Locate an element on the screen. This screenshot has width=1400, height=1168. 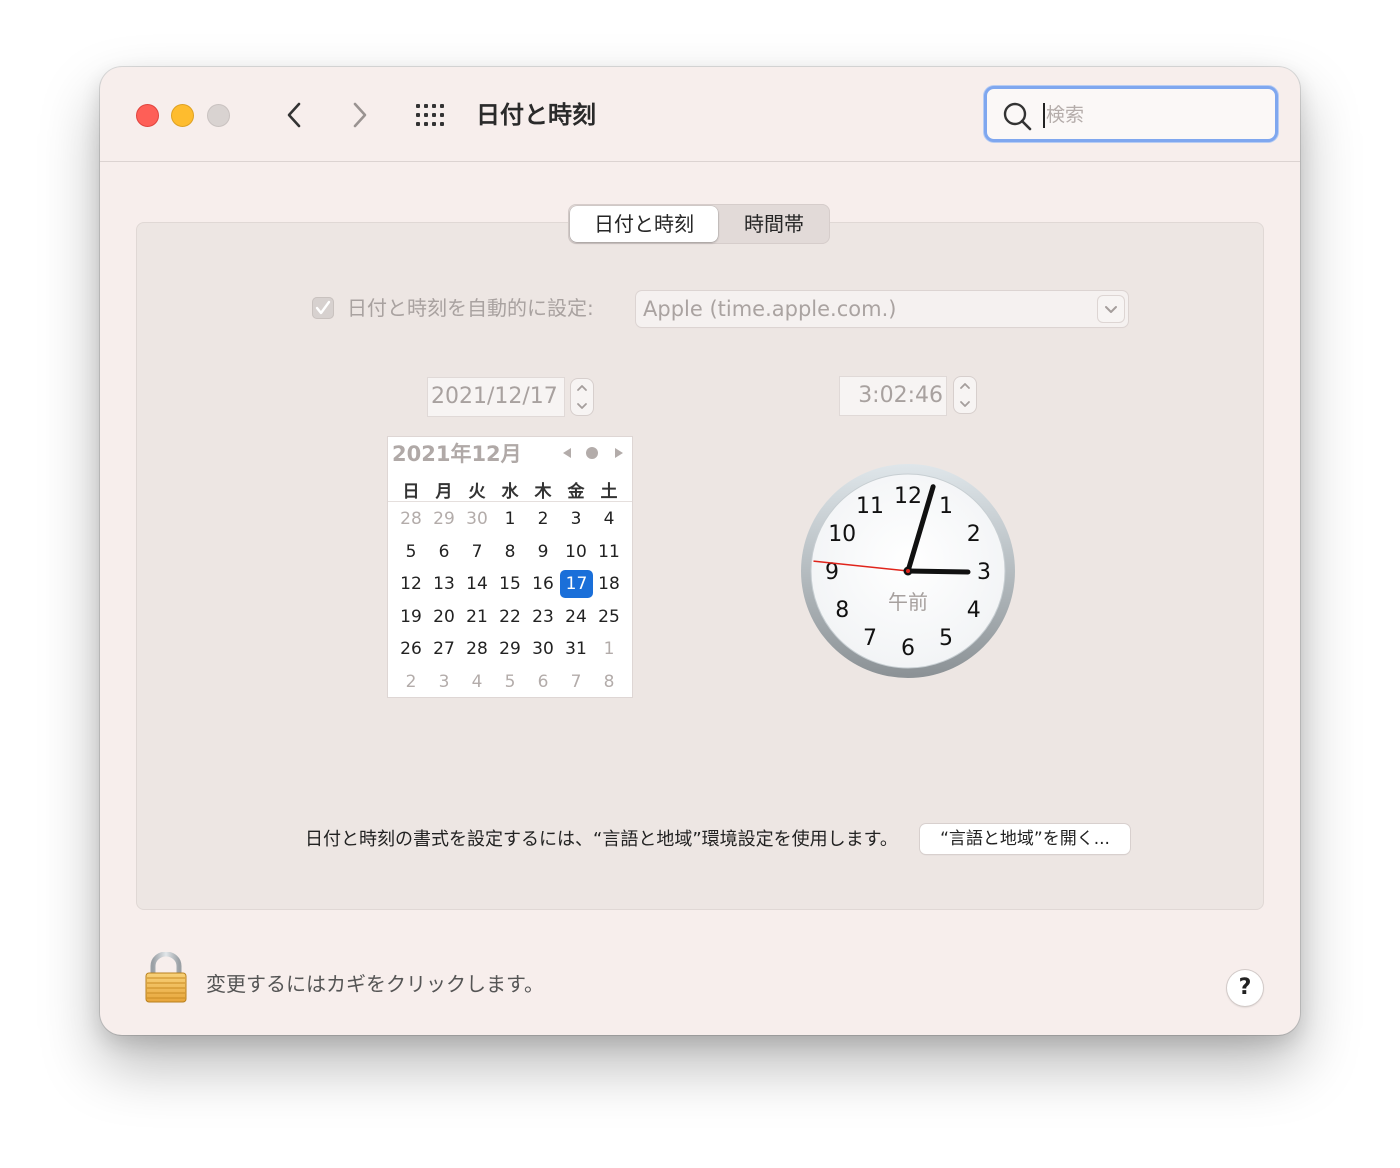
time-stepper-up is located at coordinates (965, 386).